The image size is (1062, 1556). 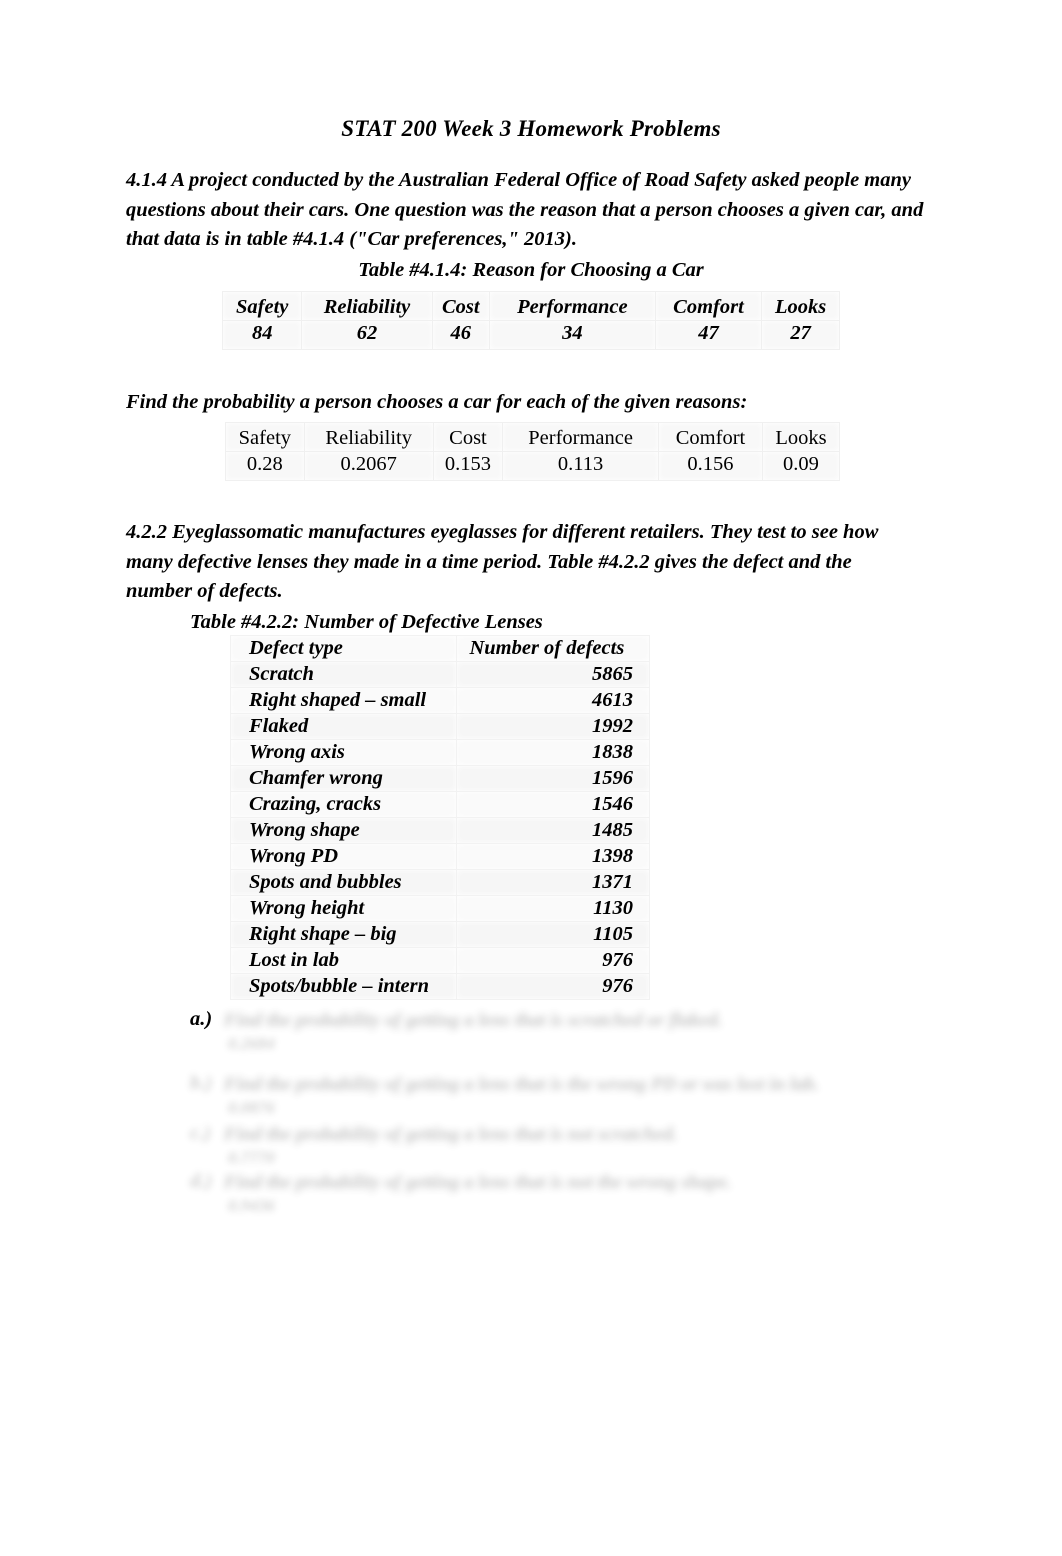 I want to click on table-cell: 5865, so click(x=553, y=674).